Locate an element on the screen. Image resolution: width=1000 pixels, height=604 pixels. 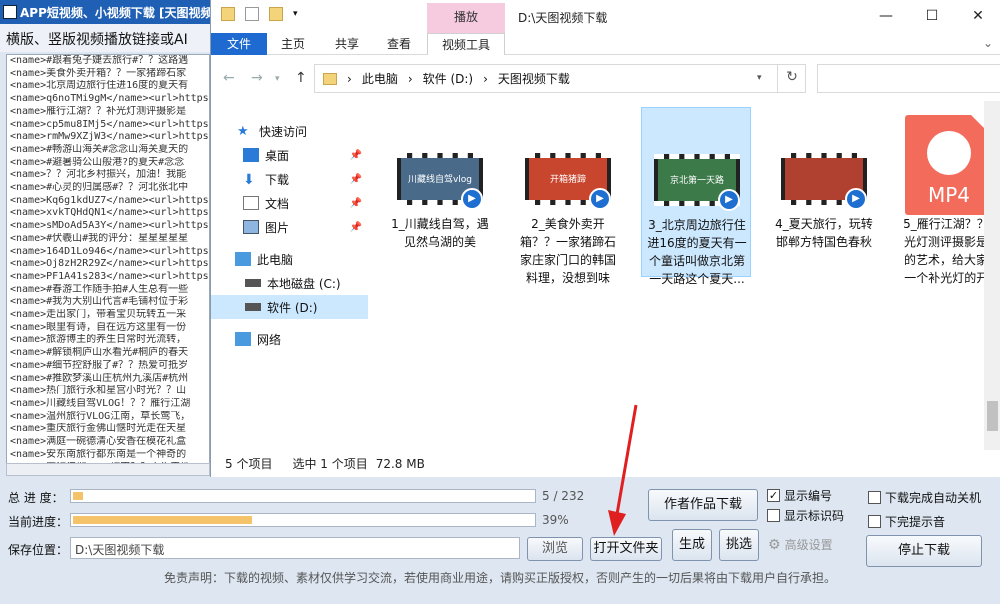
total-progress-fill is located at coordinates (78, 496).